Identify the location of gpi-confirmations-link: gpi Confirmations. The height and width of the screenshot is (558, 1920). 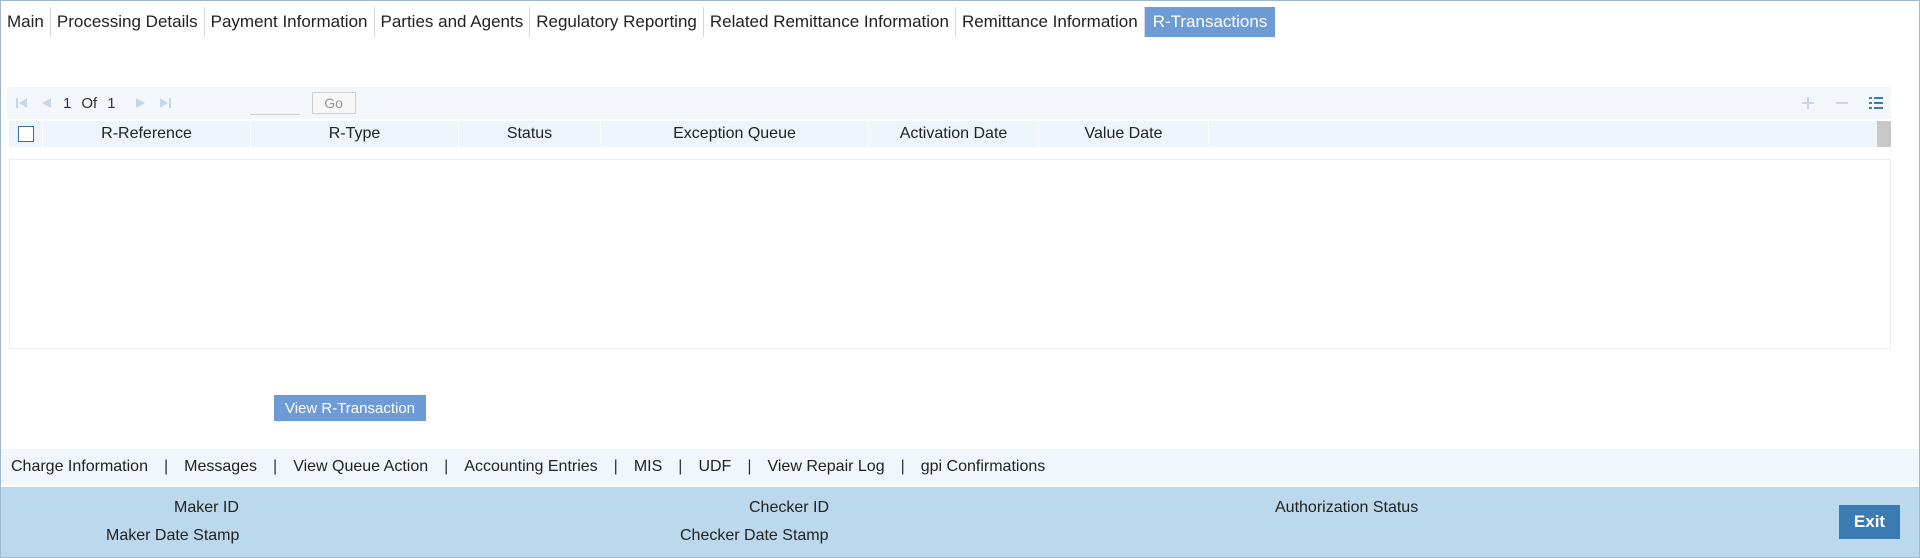
(983, 467).